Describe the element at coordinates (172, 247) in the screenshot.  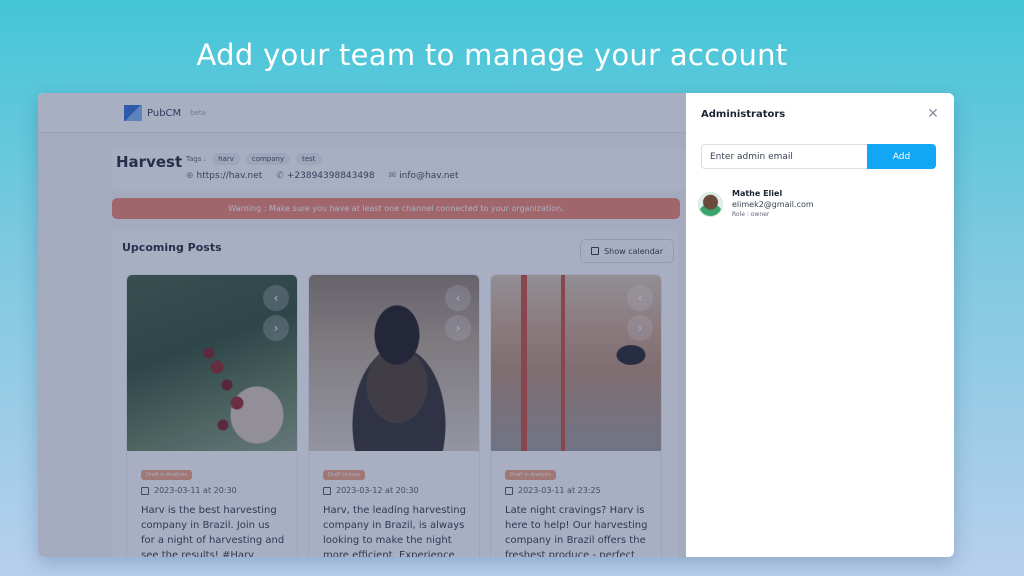
I see `posts-title: Upcoming Posts` at that location.